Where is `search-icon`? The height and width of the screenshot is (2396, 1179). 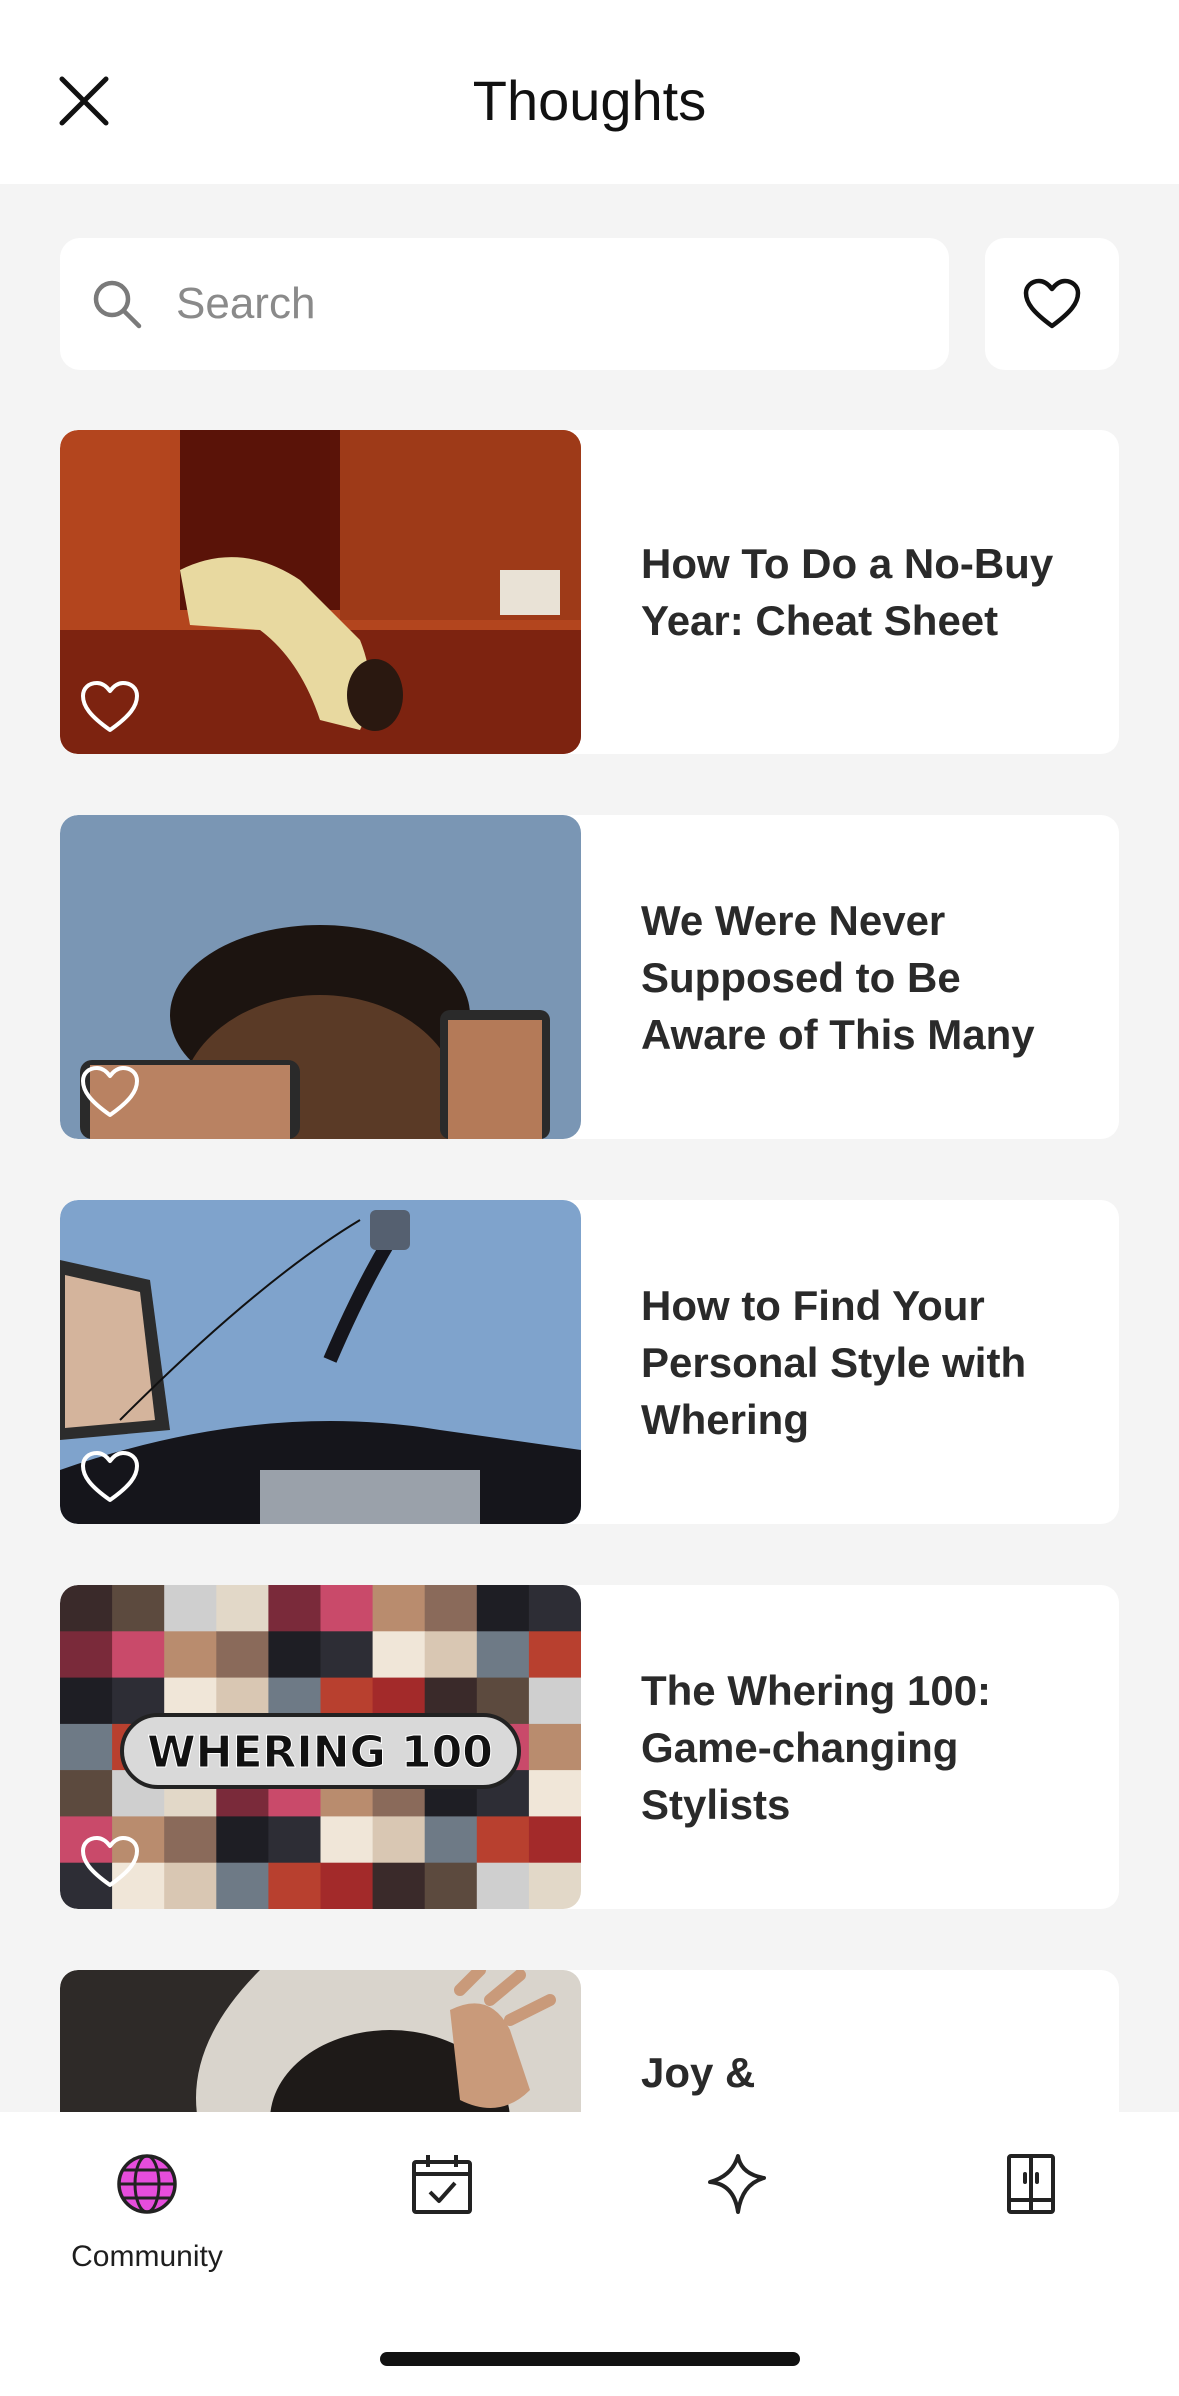 search-icon is located at coordinates (117, 304).